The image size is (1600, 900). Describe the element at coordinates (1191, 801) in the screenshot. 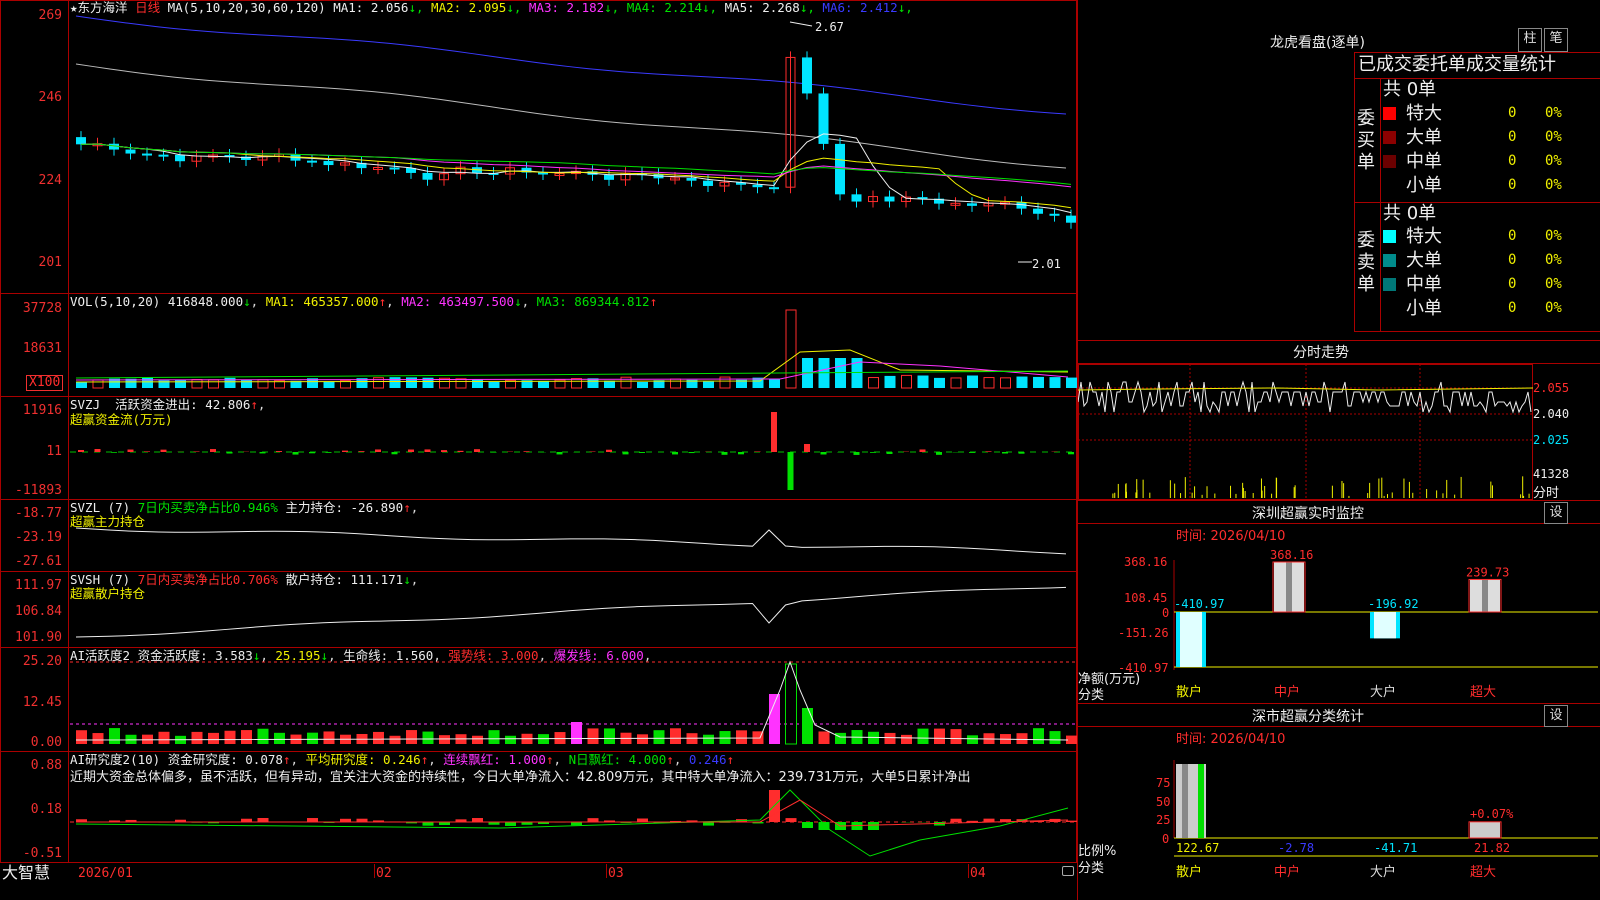

I see `class-bar` at that location.